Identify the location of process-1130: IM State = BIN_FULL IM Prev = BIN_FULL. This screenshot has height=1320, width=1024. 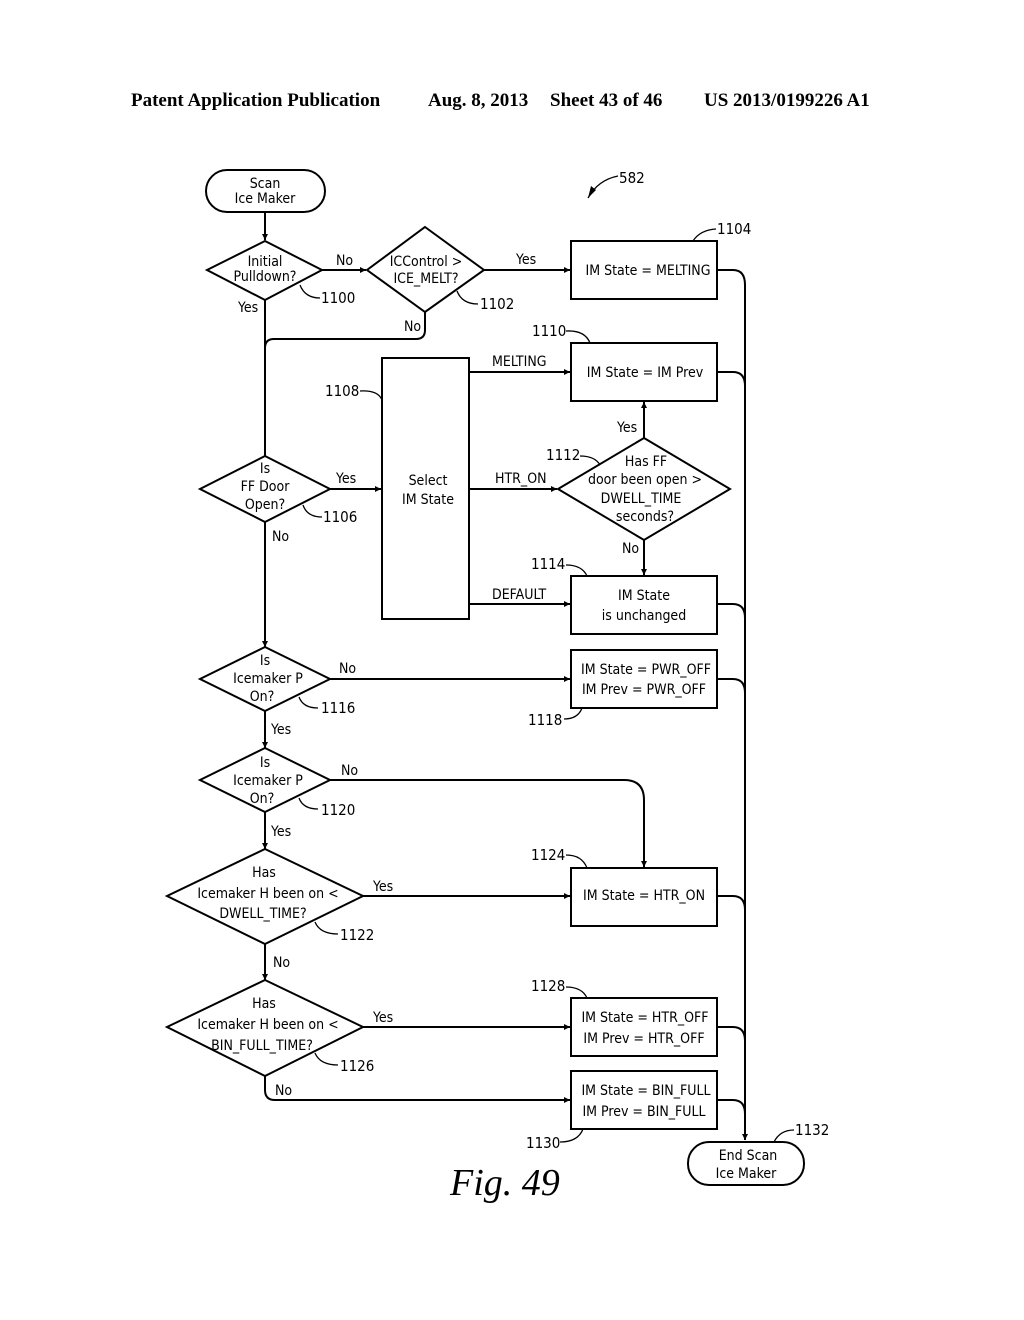
(644, 1100).